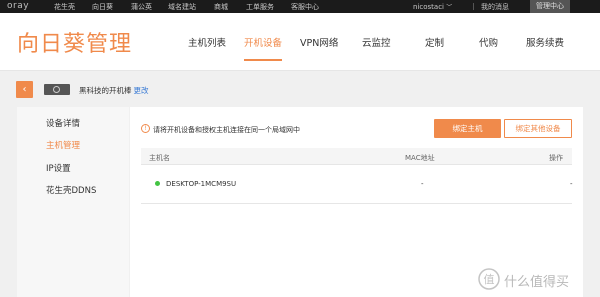 Image resolution: width=600 pixels, height=297 pixels. I want to click on topbar-link-support: 客服中心, so click(305, 7).